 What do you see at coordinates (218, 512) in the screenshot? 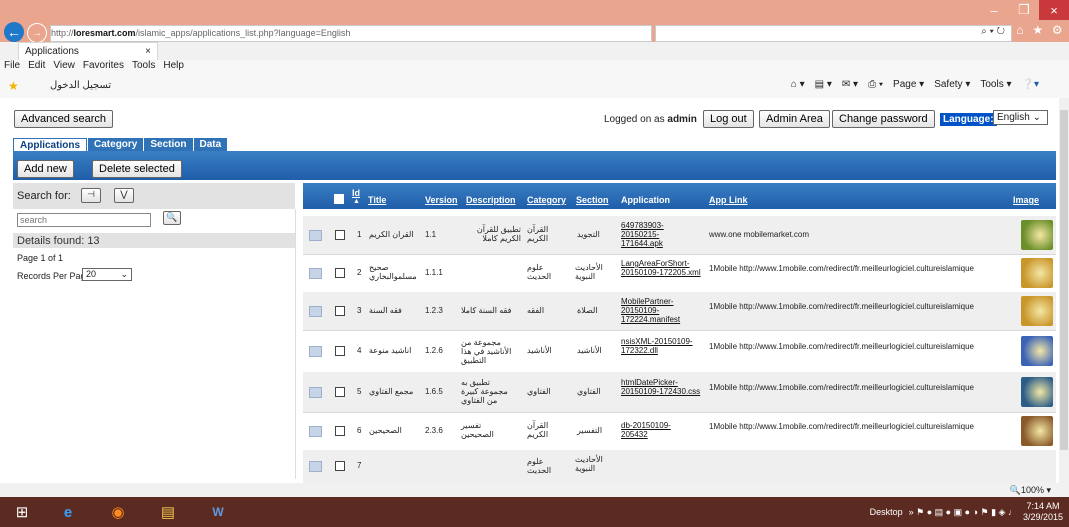
I see `word-icon: W` at bounding box center [218, 512].